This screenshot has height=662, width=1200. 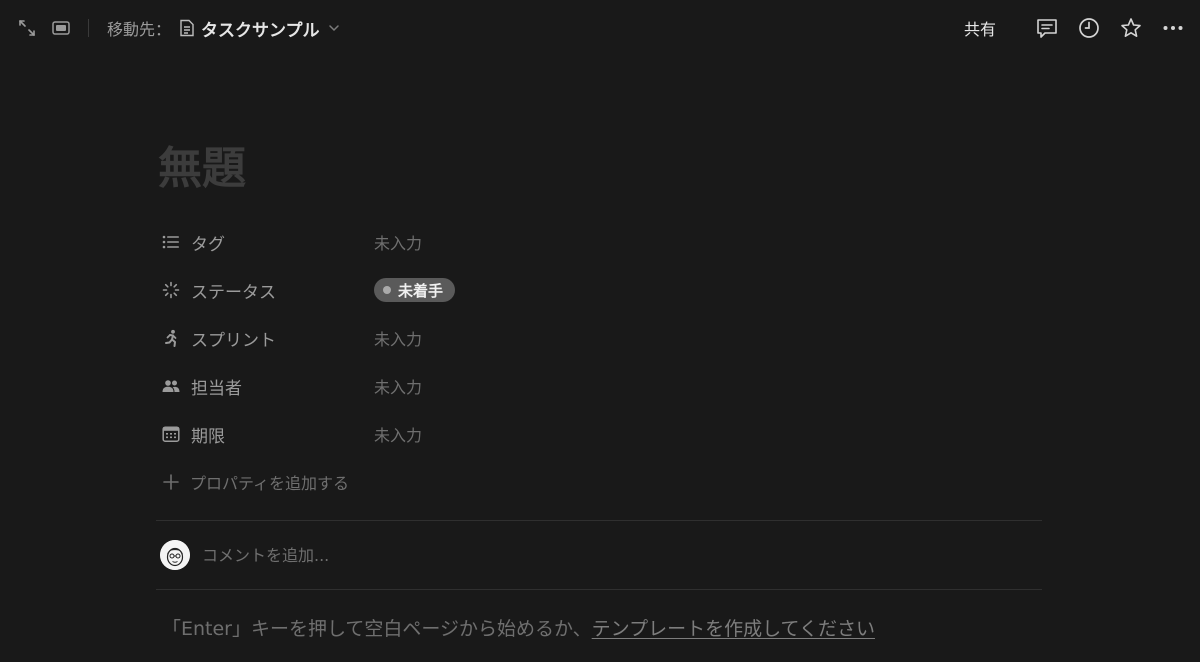 I want to click on comment-icon, so click(x=1047, y=28).